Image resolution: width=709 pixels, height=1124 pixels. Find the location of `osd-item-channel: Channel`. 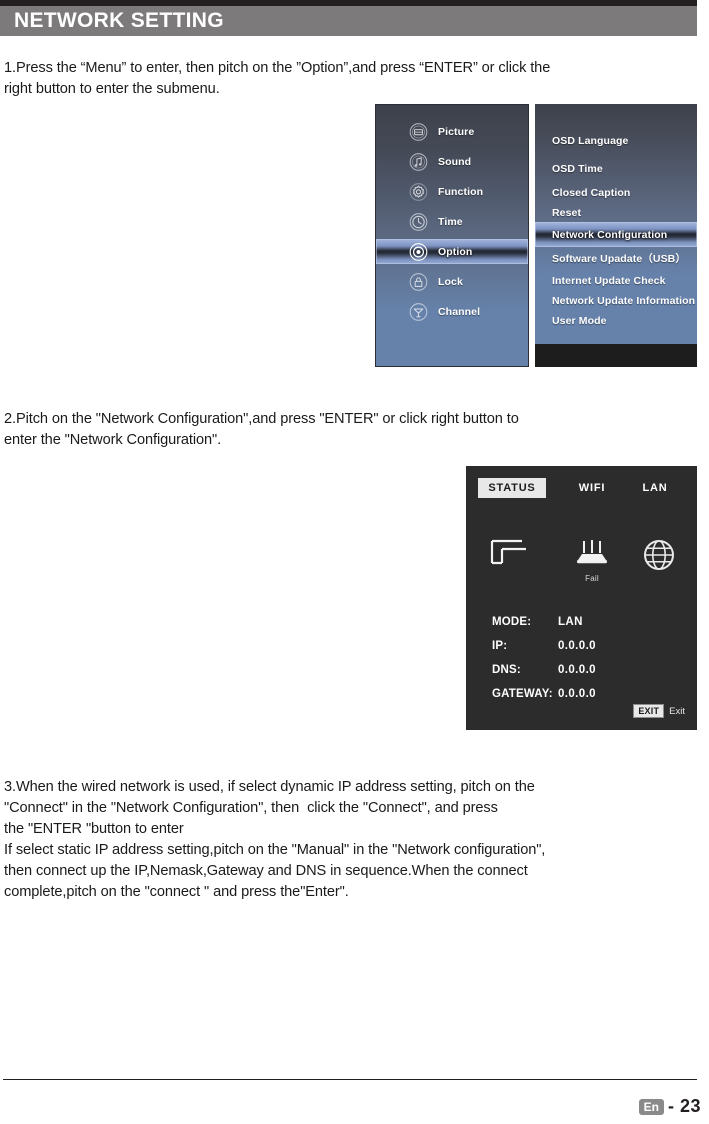

osd-item-channel: Channel is located at coordinates (452, 311).